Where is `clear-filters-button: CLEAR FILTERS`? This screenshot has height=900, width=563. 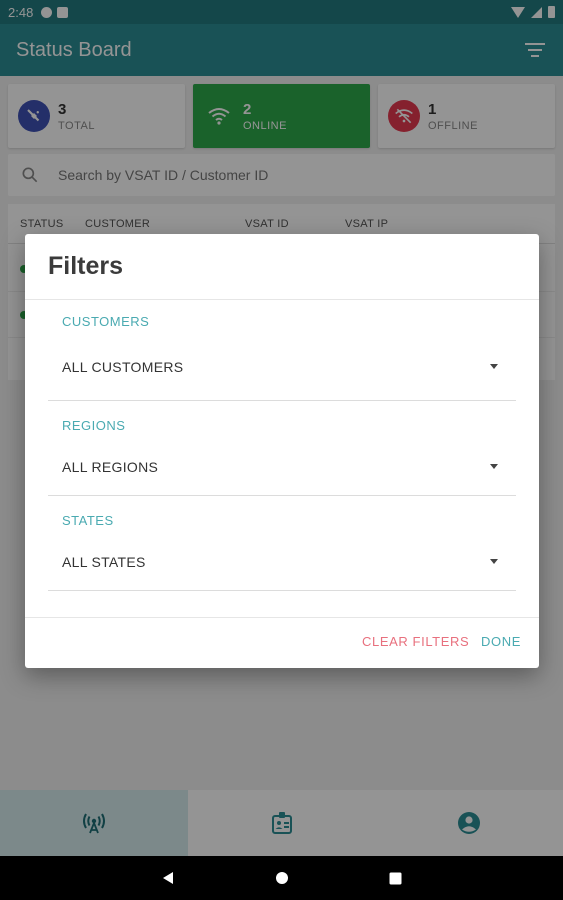
clear-filters-button: CLEAR FILTERS is located at coordinates (415, 641).